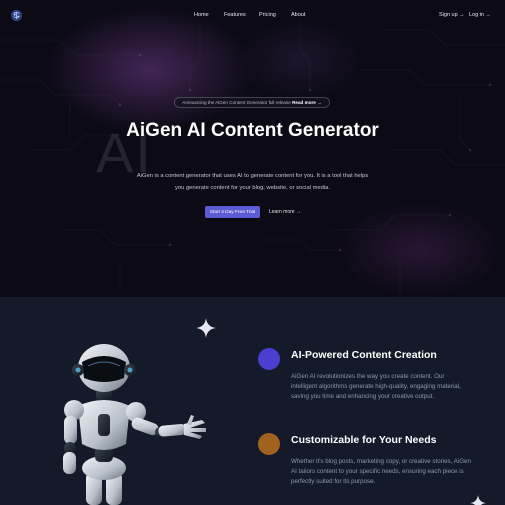  What do you see at coordinates (134, 424) in the screenshot?
I see `robot-illustration` at bounding box center [134, 424].